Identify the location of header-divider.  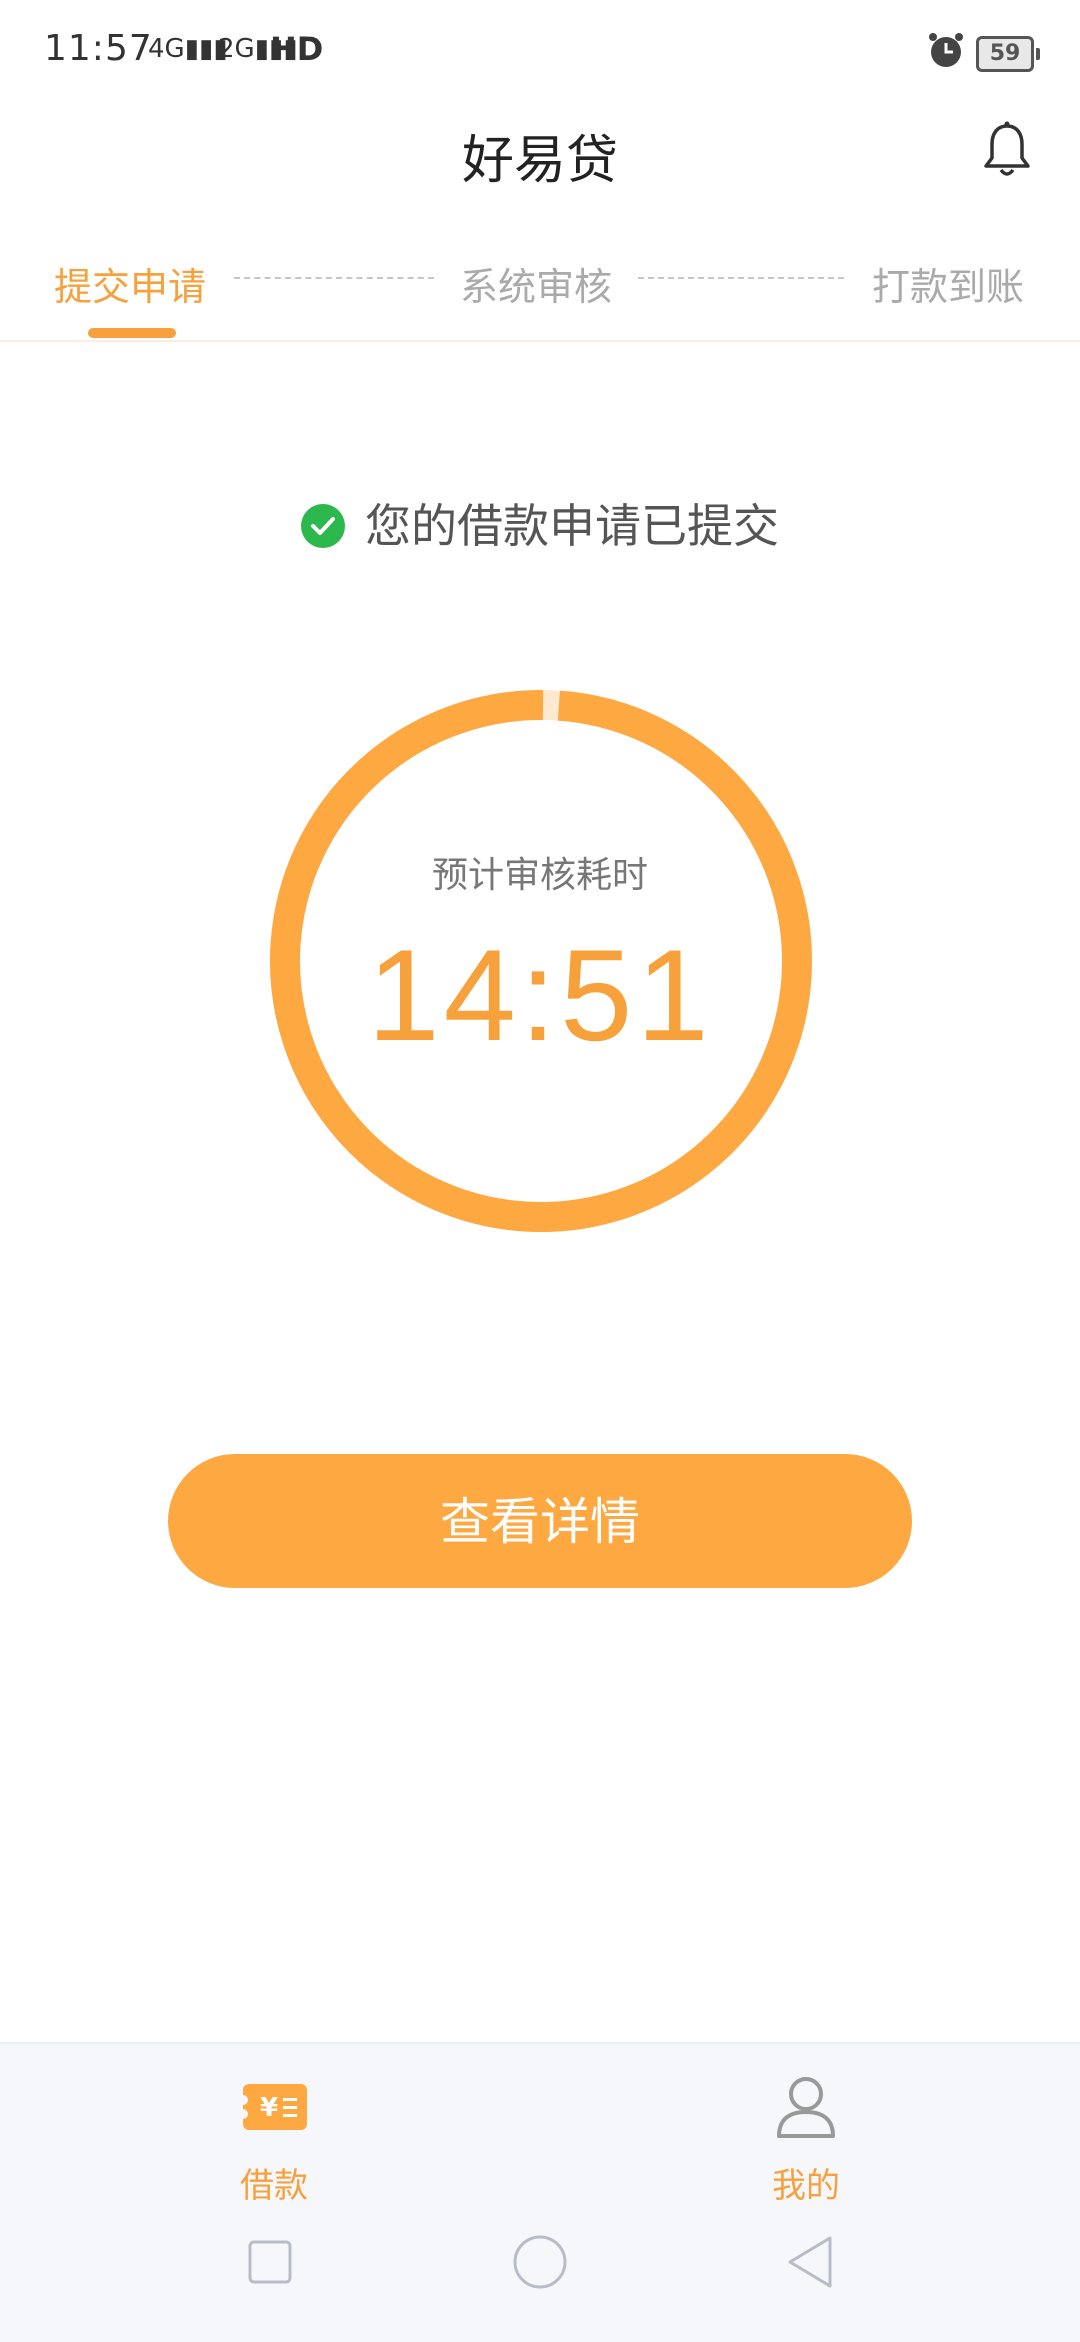
(540, 341).